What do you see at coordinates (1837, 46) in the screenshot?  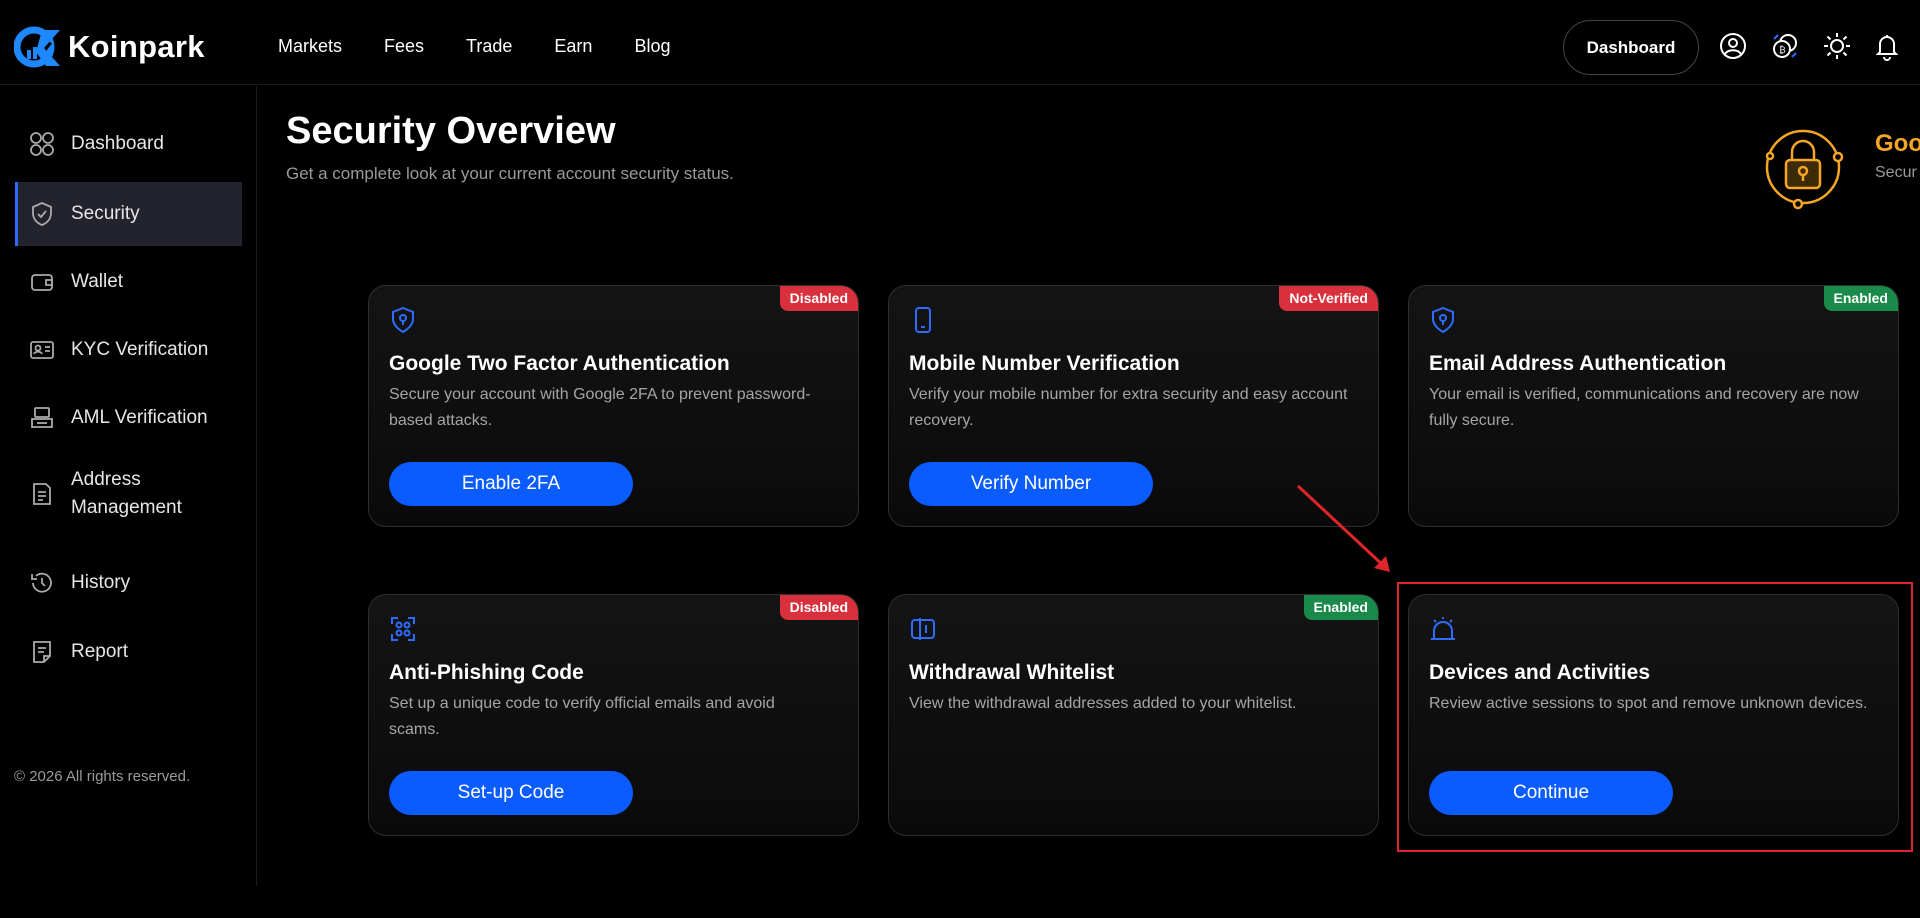 I see `sun-icon` at bounding box center [1837, 46].